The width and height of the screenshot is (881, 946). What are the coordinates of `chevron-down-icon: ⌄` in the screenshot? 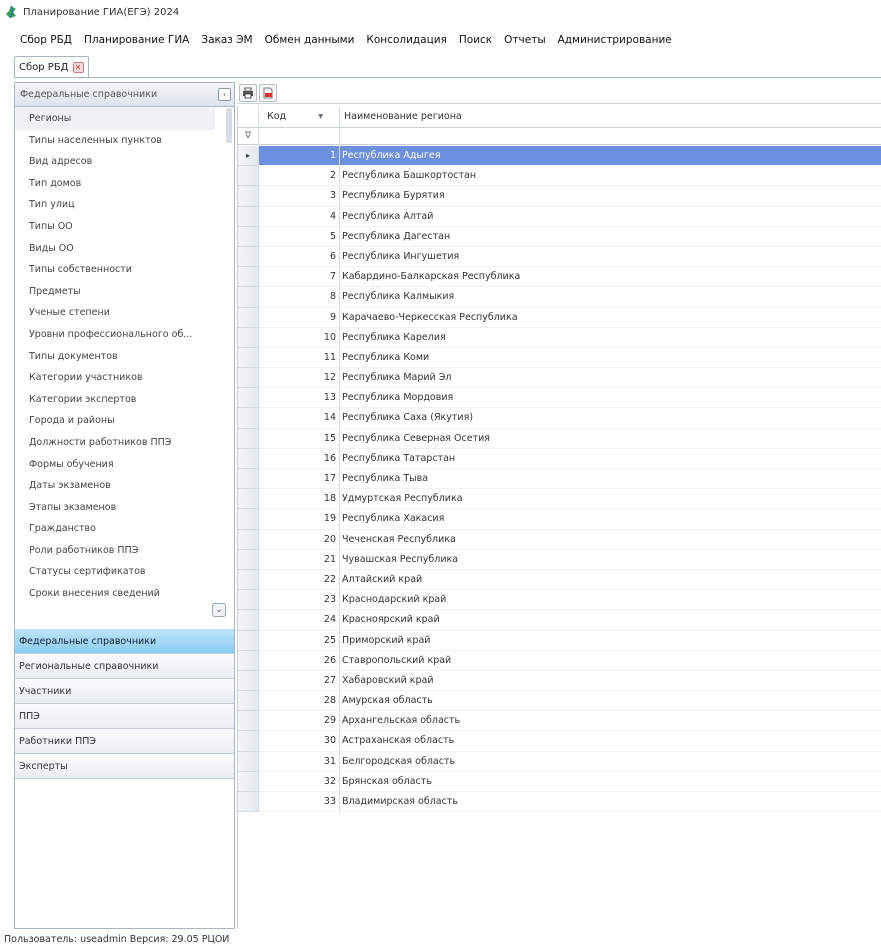 It's located at (219, 610).